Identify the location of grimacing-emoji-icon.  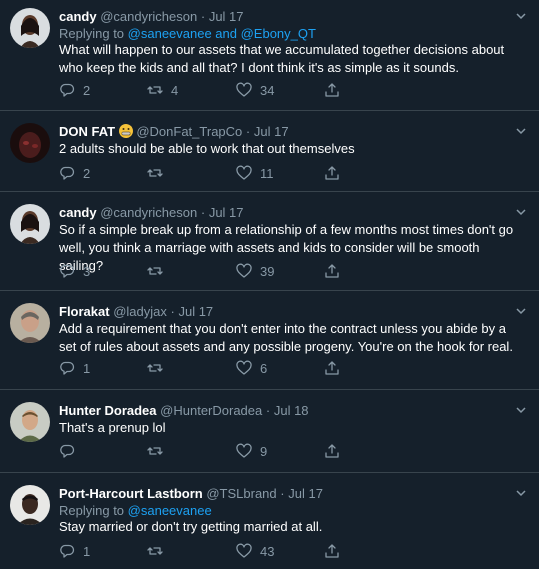
(125, 131).